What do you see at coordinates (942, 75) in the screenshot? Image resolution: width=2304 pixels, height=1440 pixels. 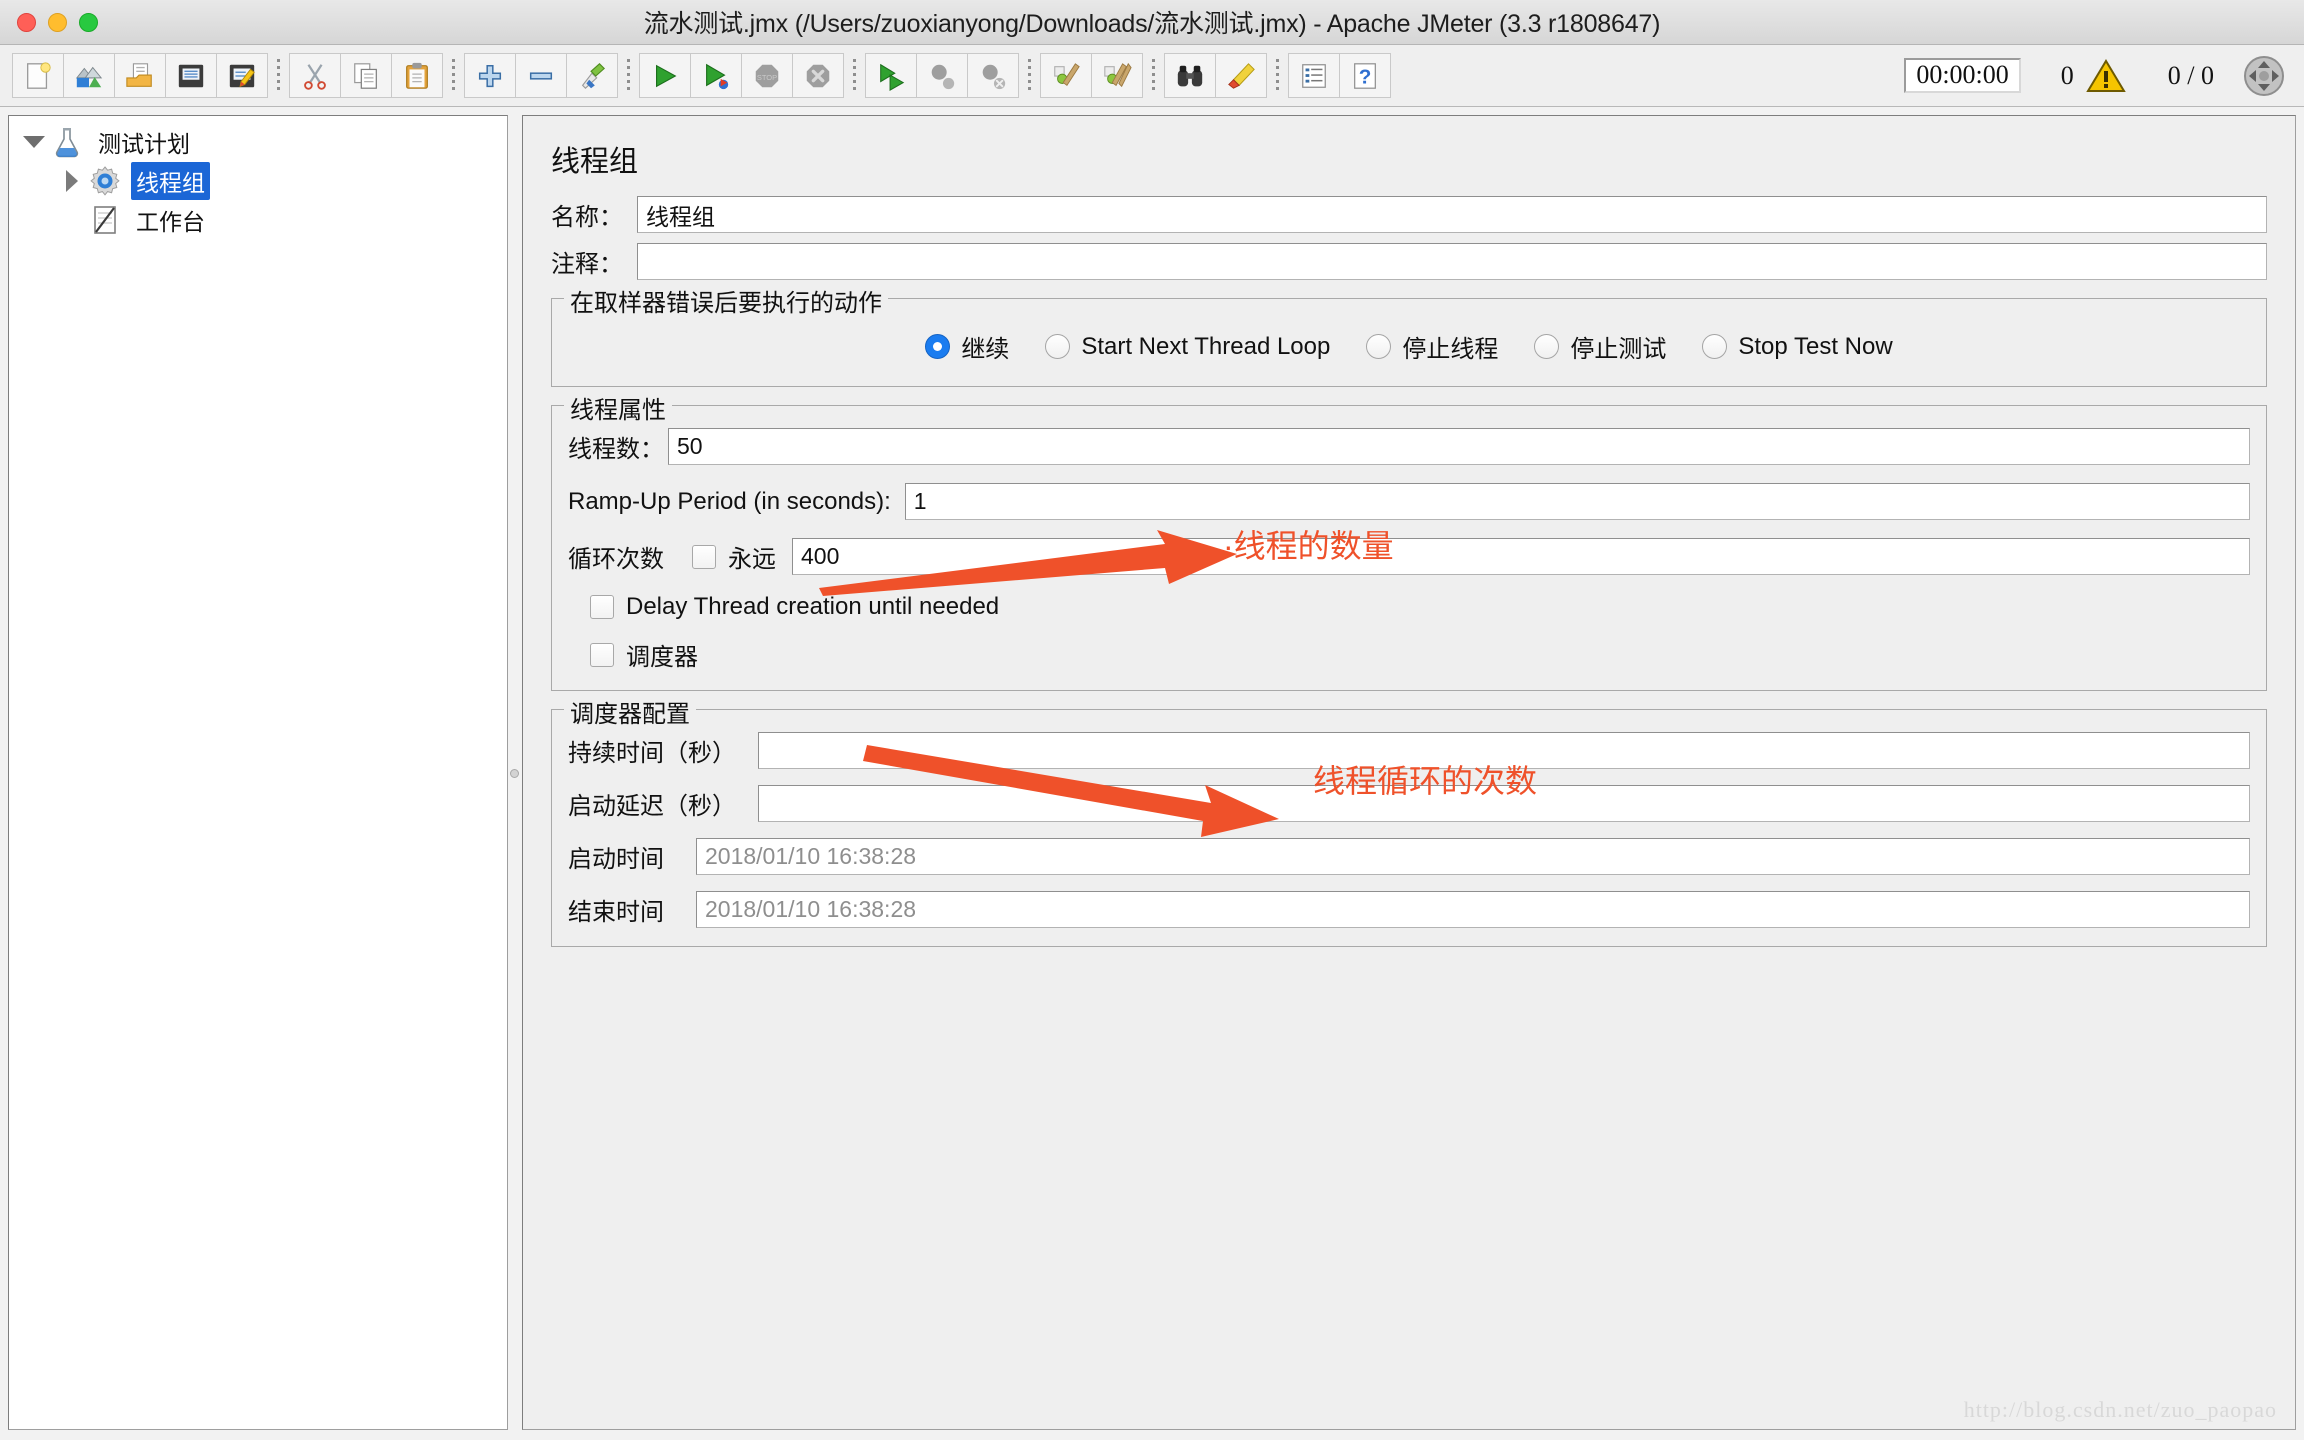 I see `remote-stop-all-button` at bounding box center [942, 75].